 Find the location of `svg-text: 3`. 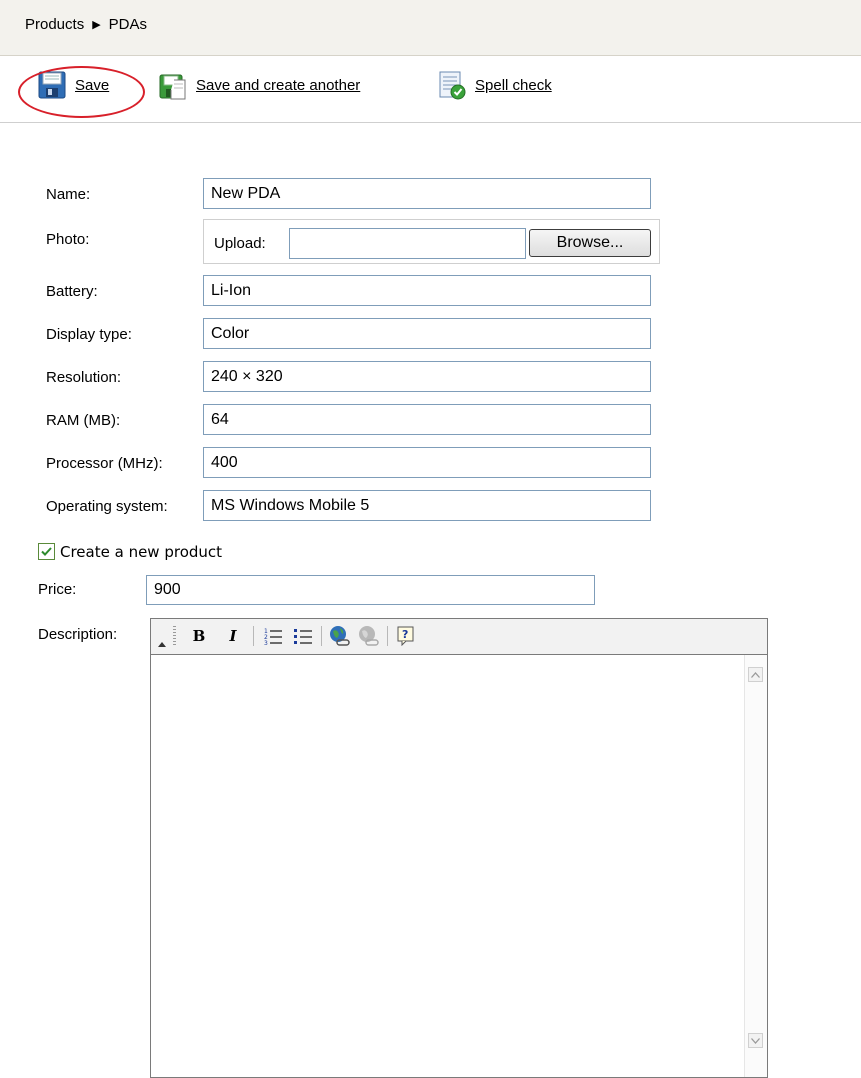

svg-text: 3 is located at coordinates (266, 643).